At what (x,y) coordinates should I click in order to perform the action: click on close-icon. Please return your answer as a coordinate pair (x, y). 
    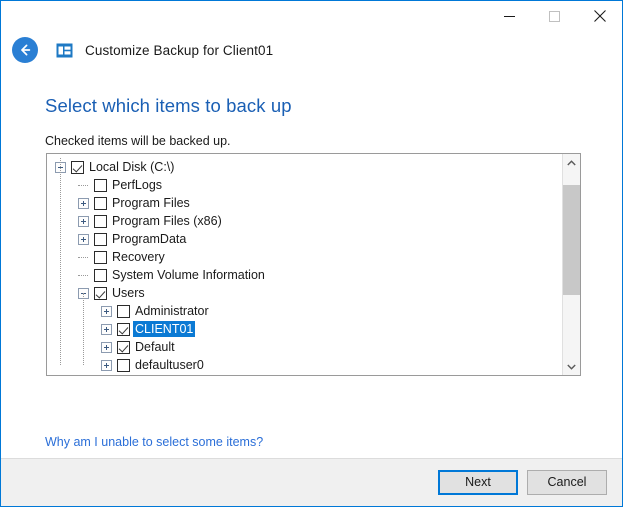
    Looking at the image, I should click on (599, 16).